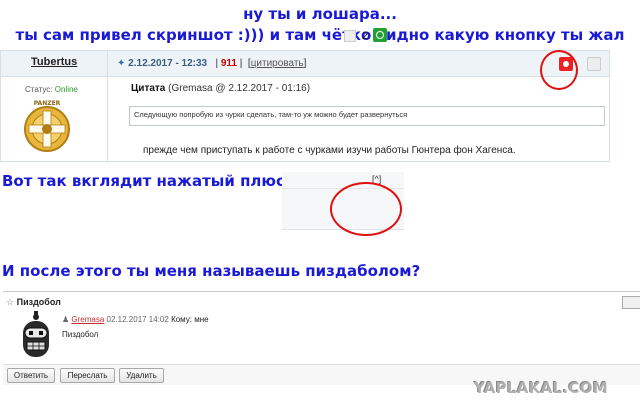  What do you see at coordinates (87, 319) in the screenshot?
I see `sender-link: Gremasa` at bounding box center [87, 319].